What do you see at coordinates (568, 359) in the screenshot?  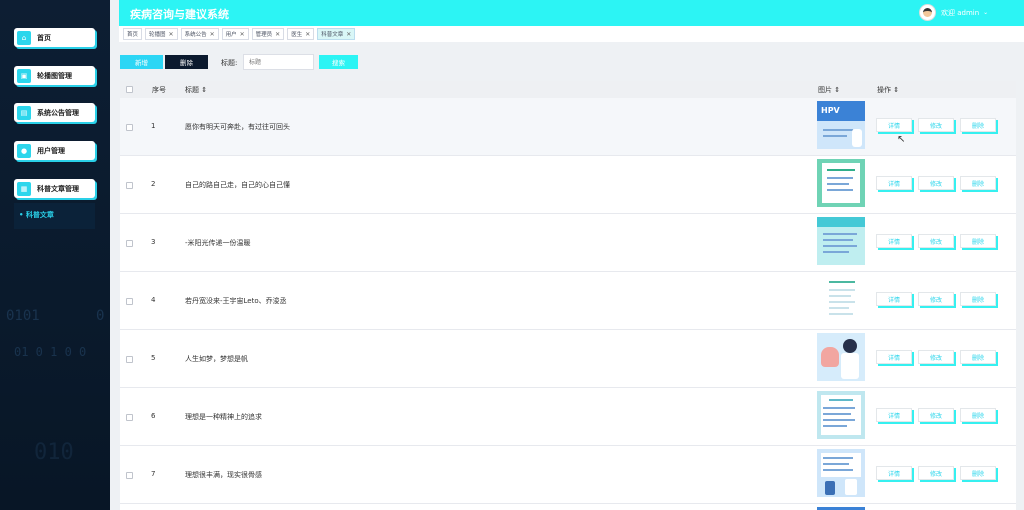 I see `table-row: 5 人生如梦，梦想是帆 详情 修改 删除` at bounding box center [568, 359].